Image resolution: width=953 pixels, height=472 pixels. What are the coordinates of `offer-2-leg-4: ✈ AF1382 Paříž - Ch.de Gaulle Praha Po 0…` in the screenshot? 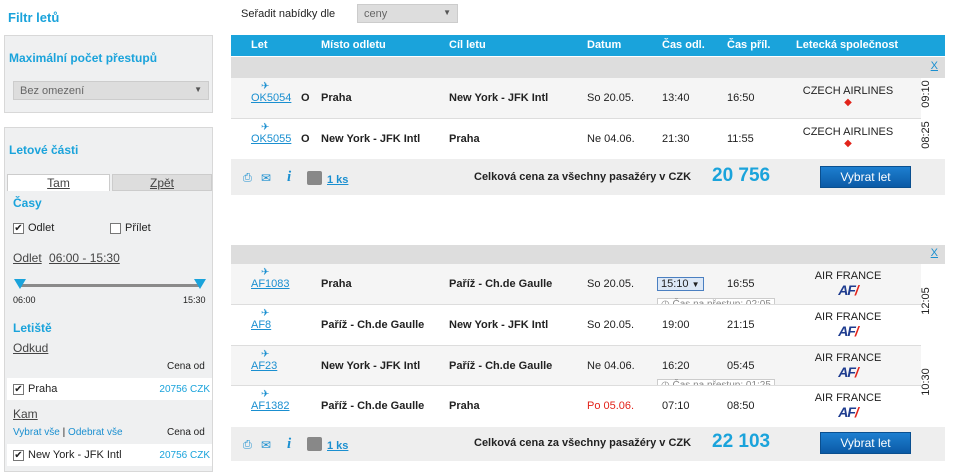 It's located at (576, 405).